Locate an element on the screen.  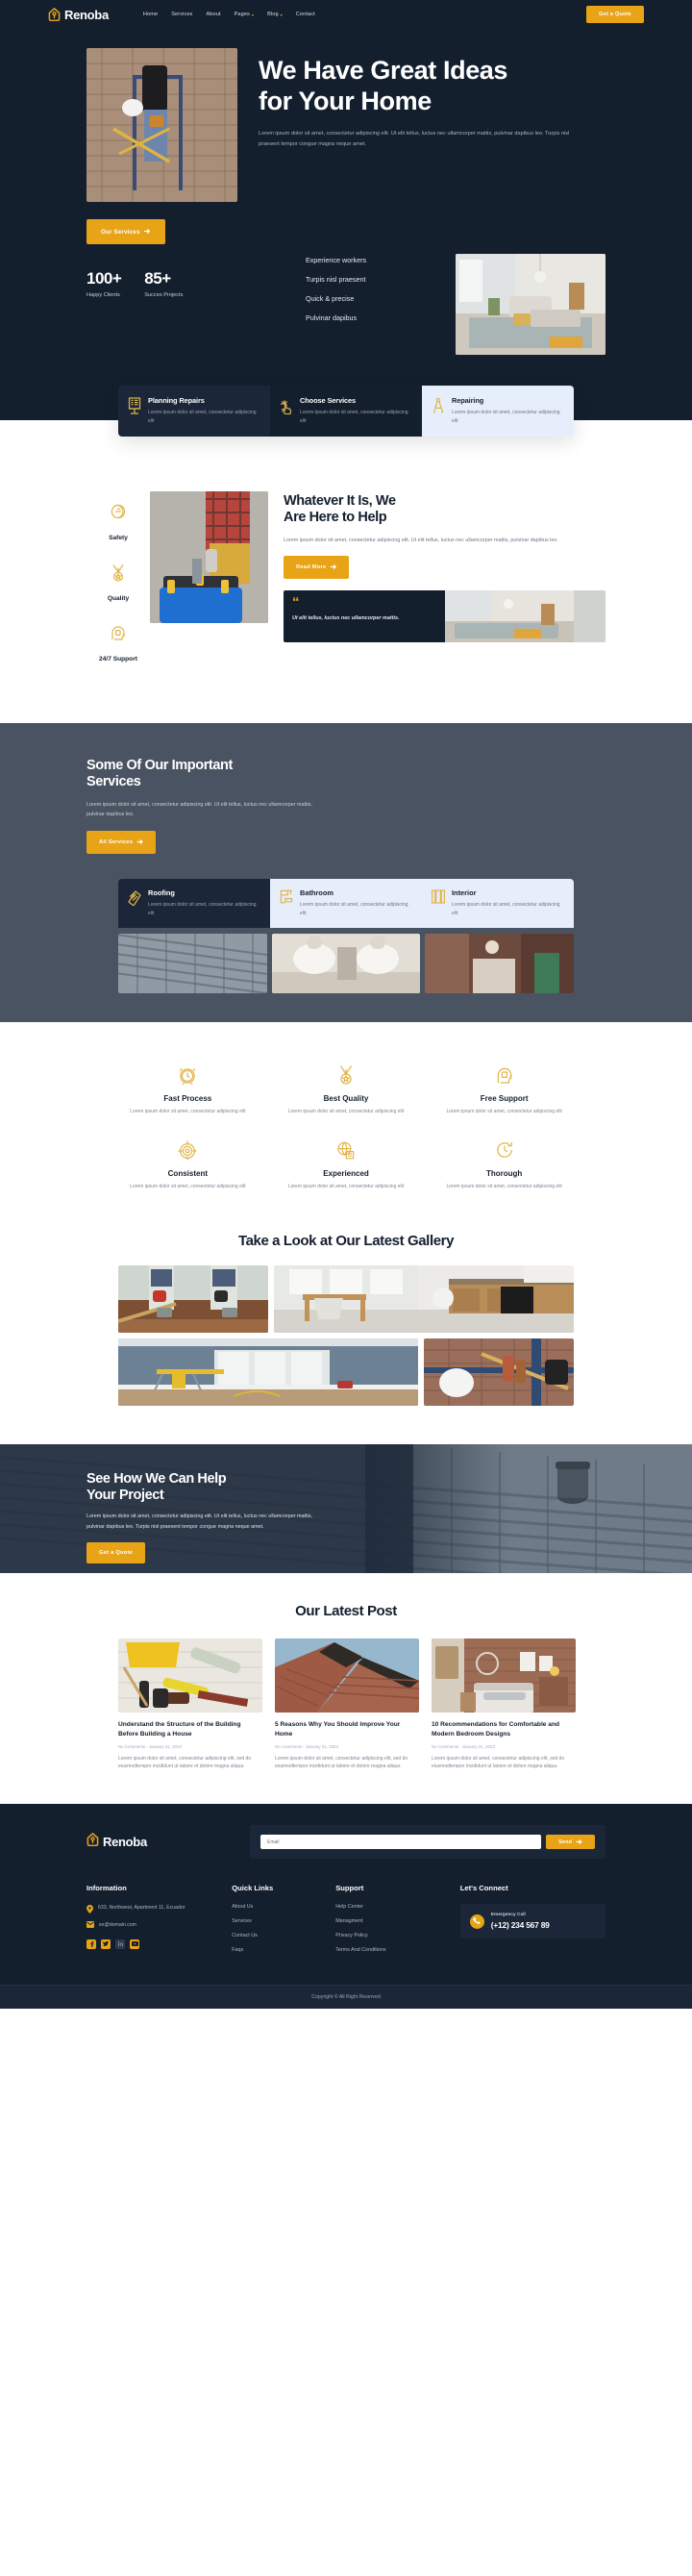
nav-label: Services is located at coordinates (182, 14).